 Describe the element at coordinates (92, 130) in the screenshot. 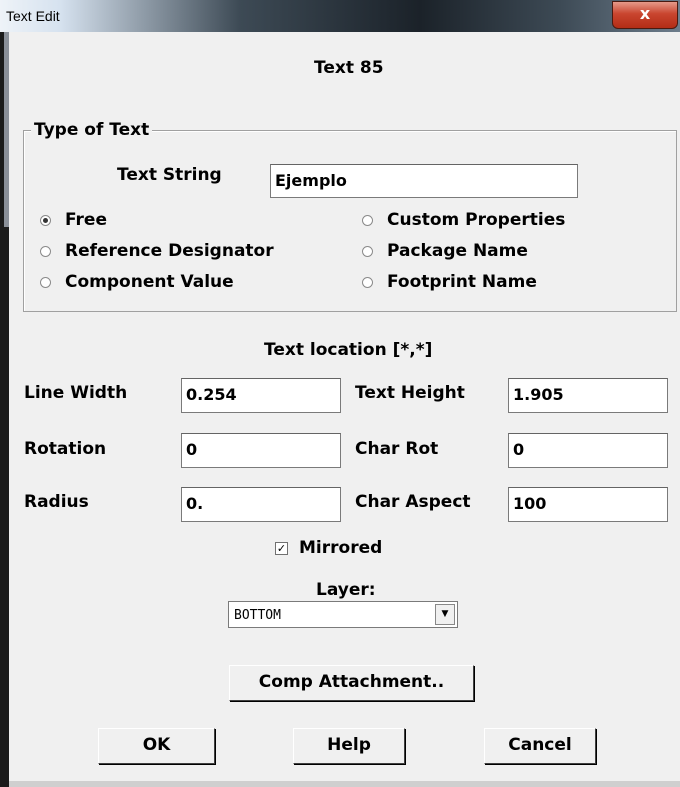

I see `type-of-text-legend: Type of Text` at that location.